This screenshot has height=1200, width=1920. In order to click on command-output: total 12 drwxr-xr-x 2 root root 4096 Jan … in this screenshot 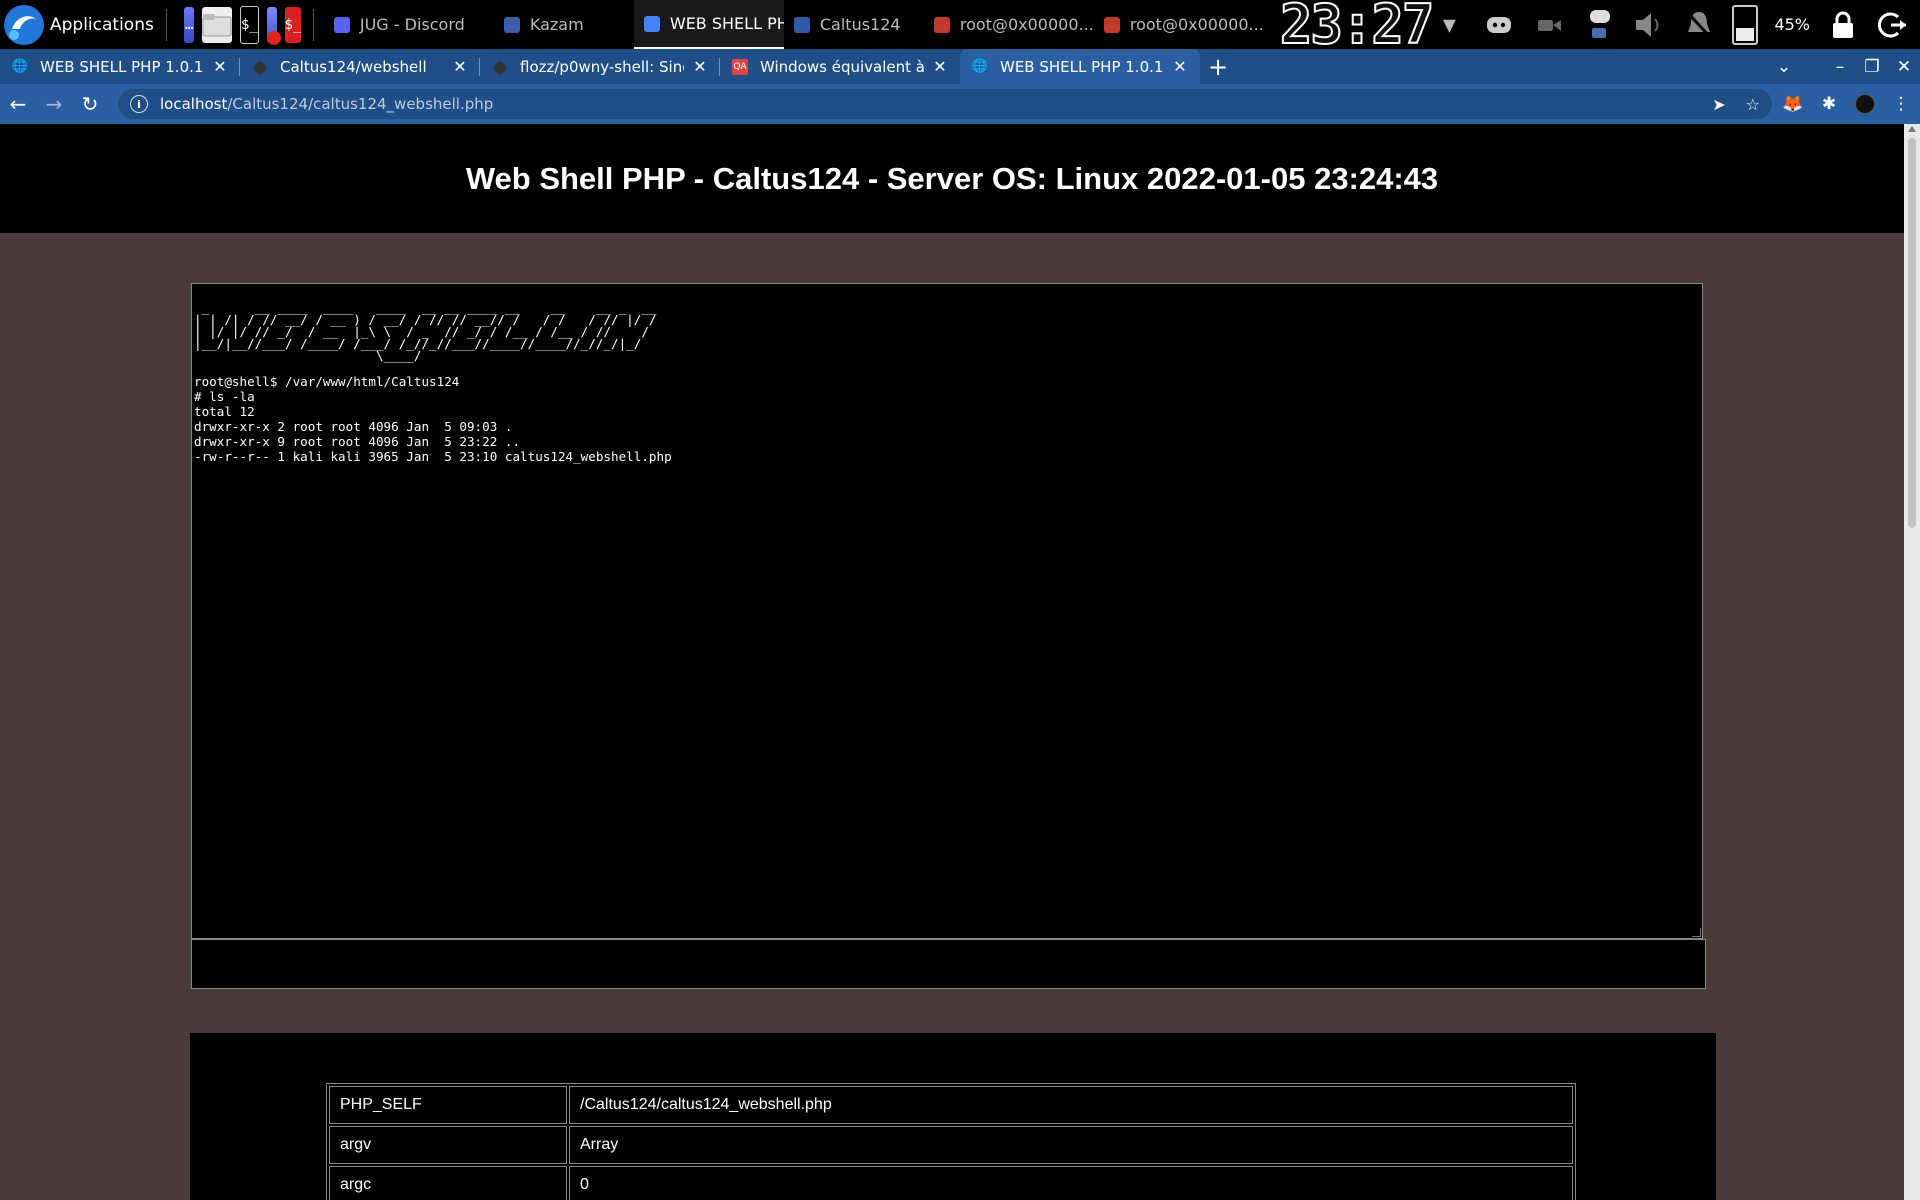, I will do `click(947, 434)`.